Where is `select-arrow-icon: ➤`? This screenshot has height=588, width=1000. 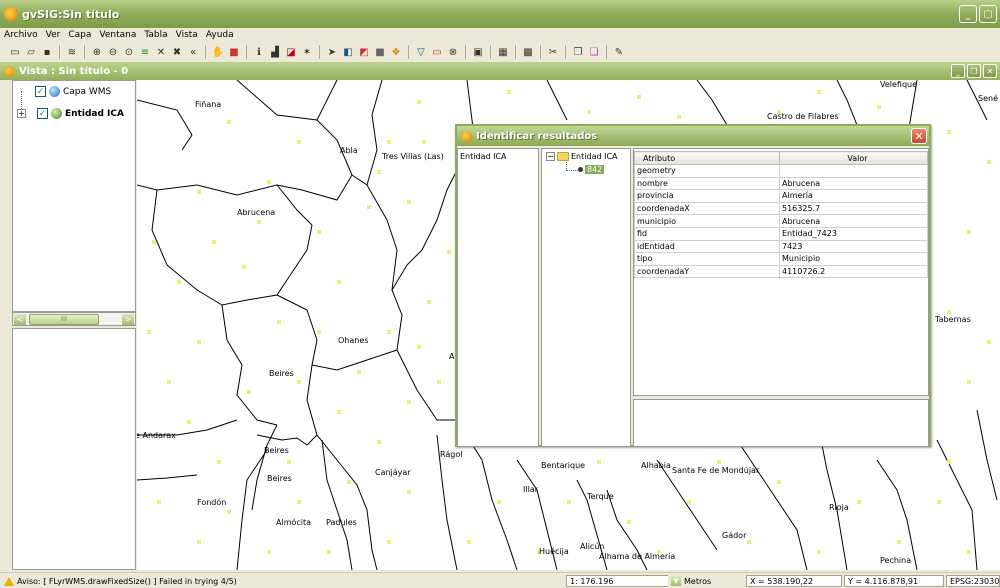
select-arrow-icon: ➤ is located at coordinates (332, 52).